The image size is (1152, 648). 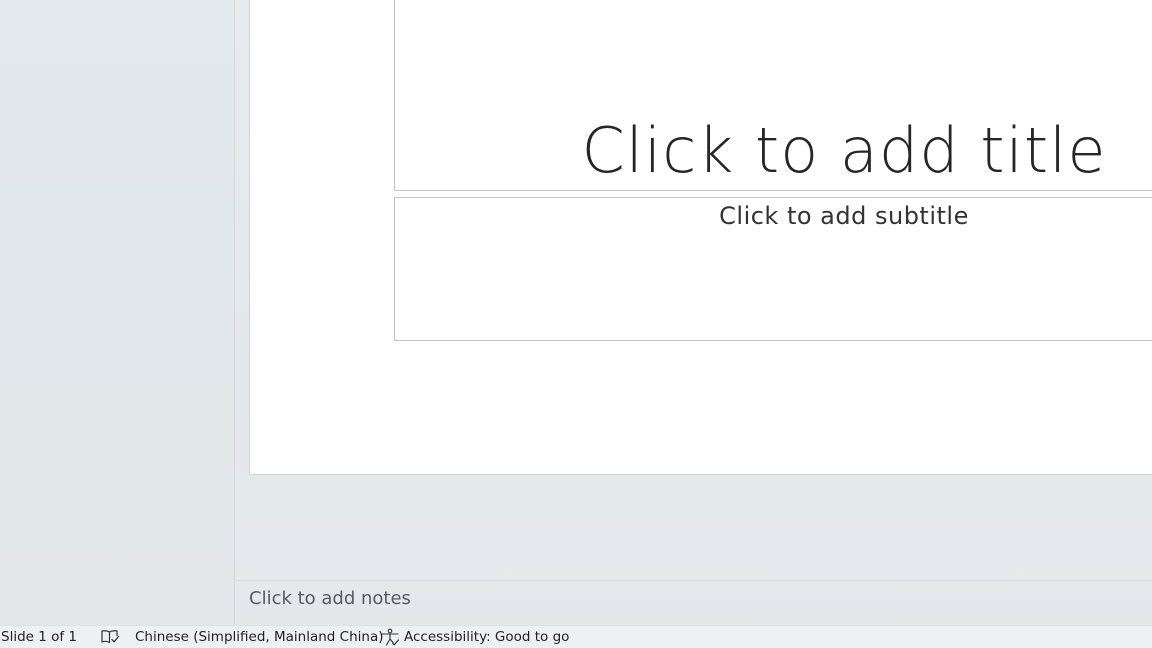 What do you see at coordinates (330, 598) in the screenshot?
I see `notes-placeholder-text: Click to add notes` at bounding box center [330, 598].